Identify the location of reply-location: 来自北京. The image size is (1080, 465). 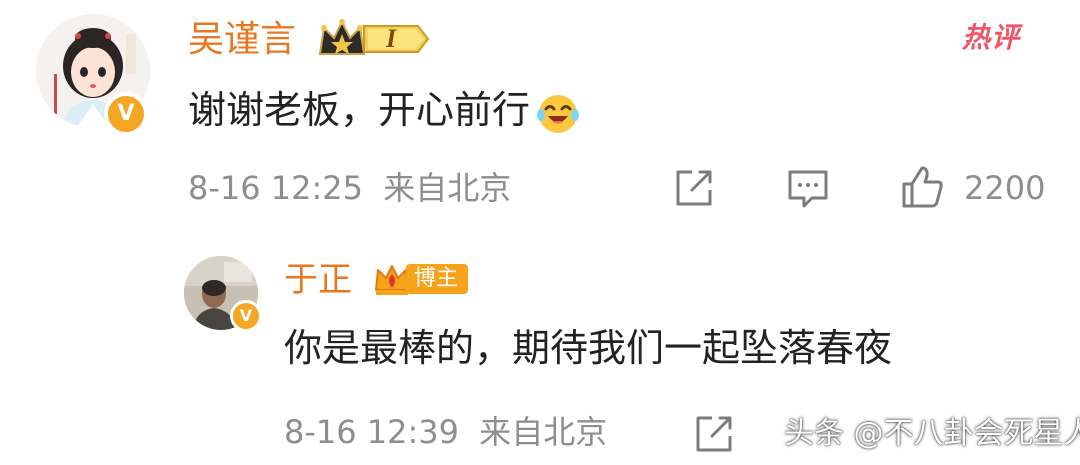
(543, 432).